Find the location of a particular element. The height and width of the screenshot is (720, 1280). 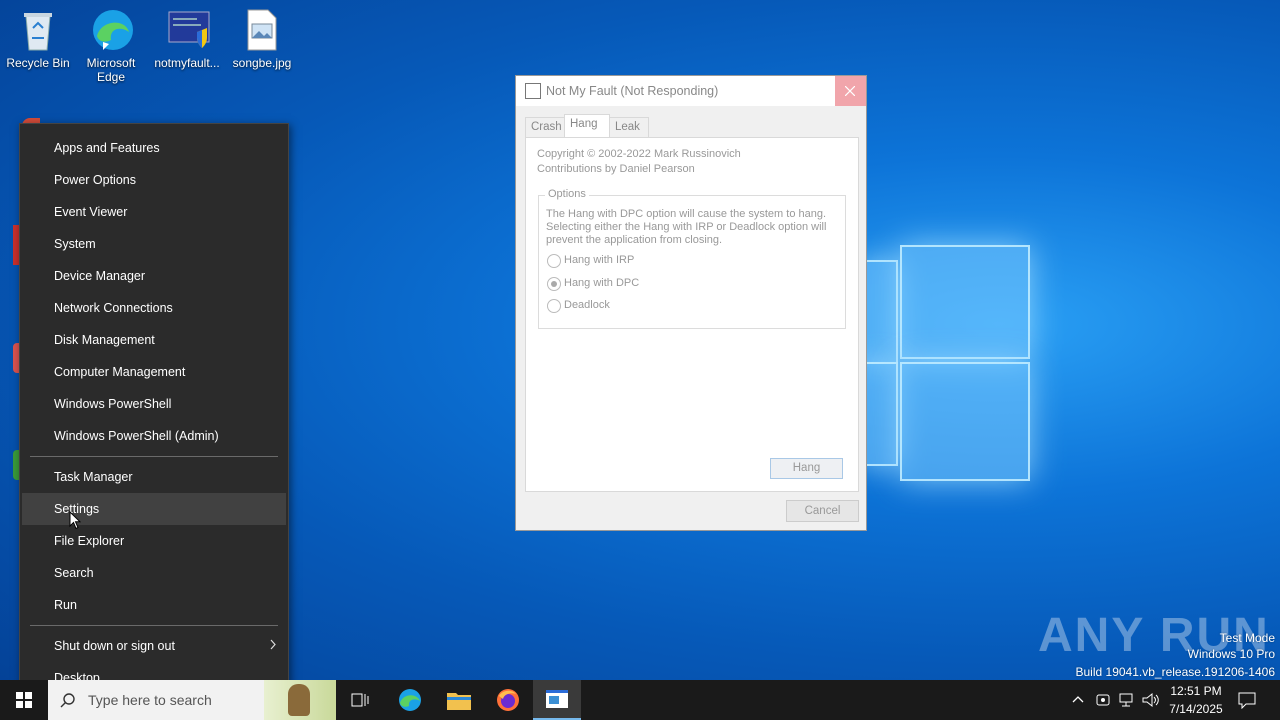

menu-item-device-manager: Device Manager is located at coordinates (154, 276).